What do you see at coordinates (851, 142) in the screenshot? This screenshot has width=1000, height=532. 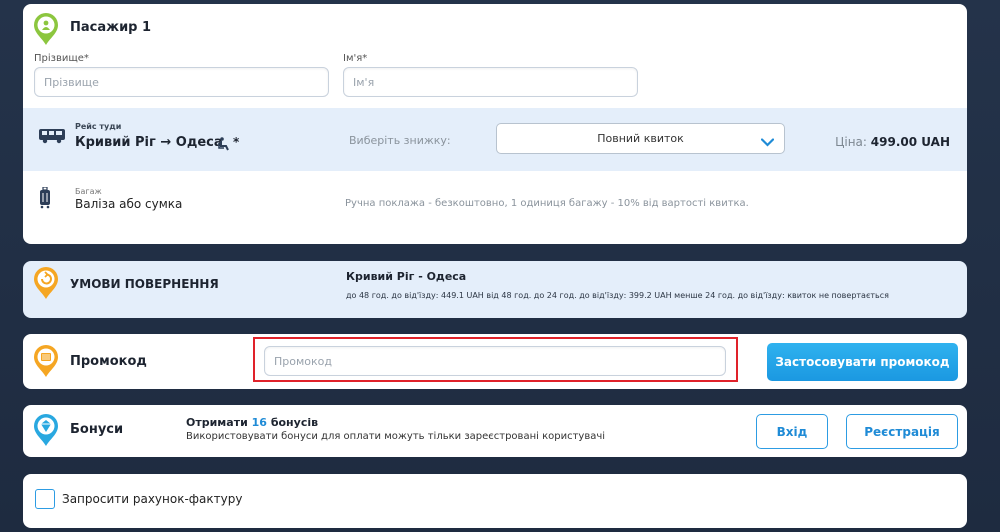 I see `price-label: Ціна:` at bounding box center [851, 142].